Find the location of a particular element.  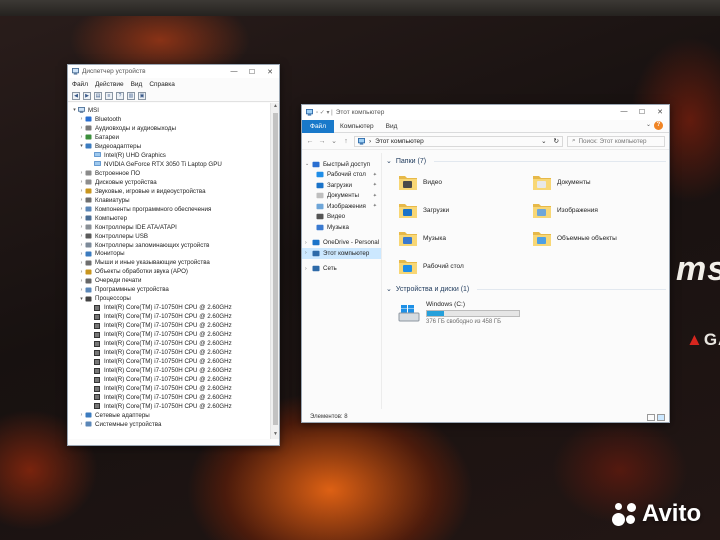

menu-help: Справка is located at coordinates (162, 84).